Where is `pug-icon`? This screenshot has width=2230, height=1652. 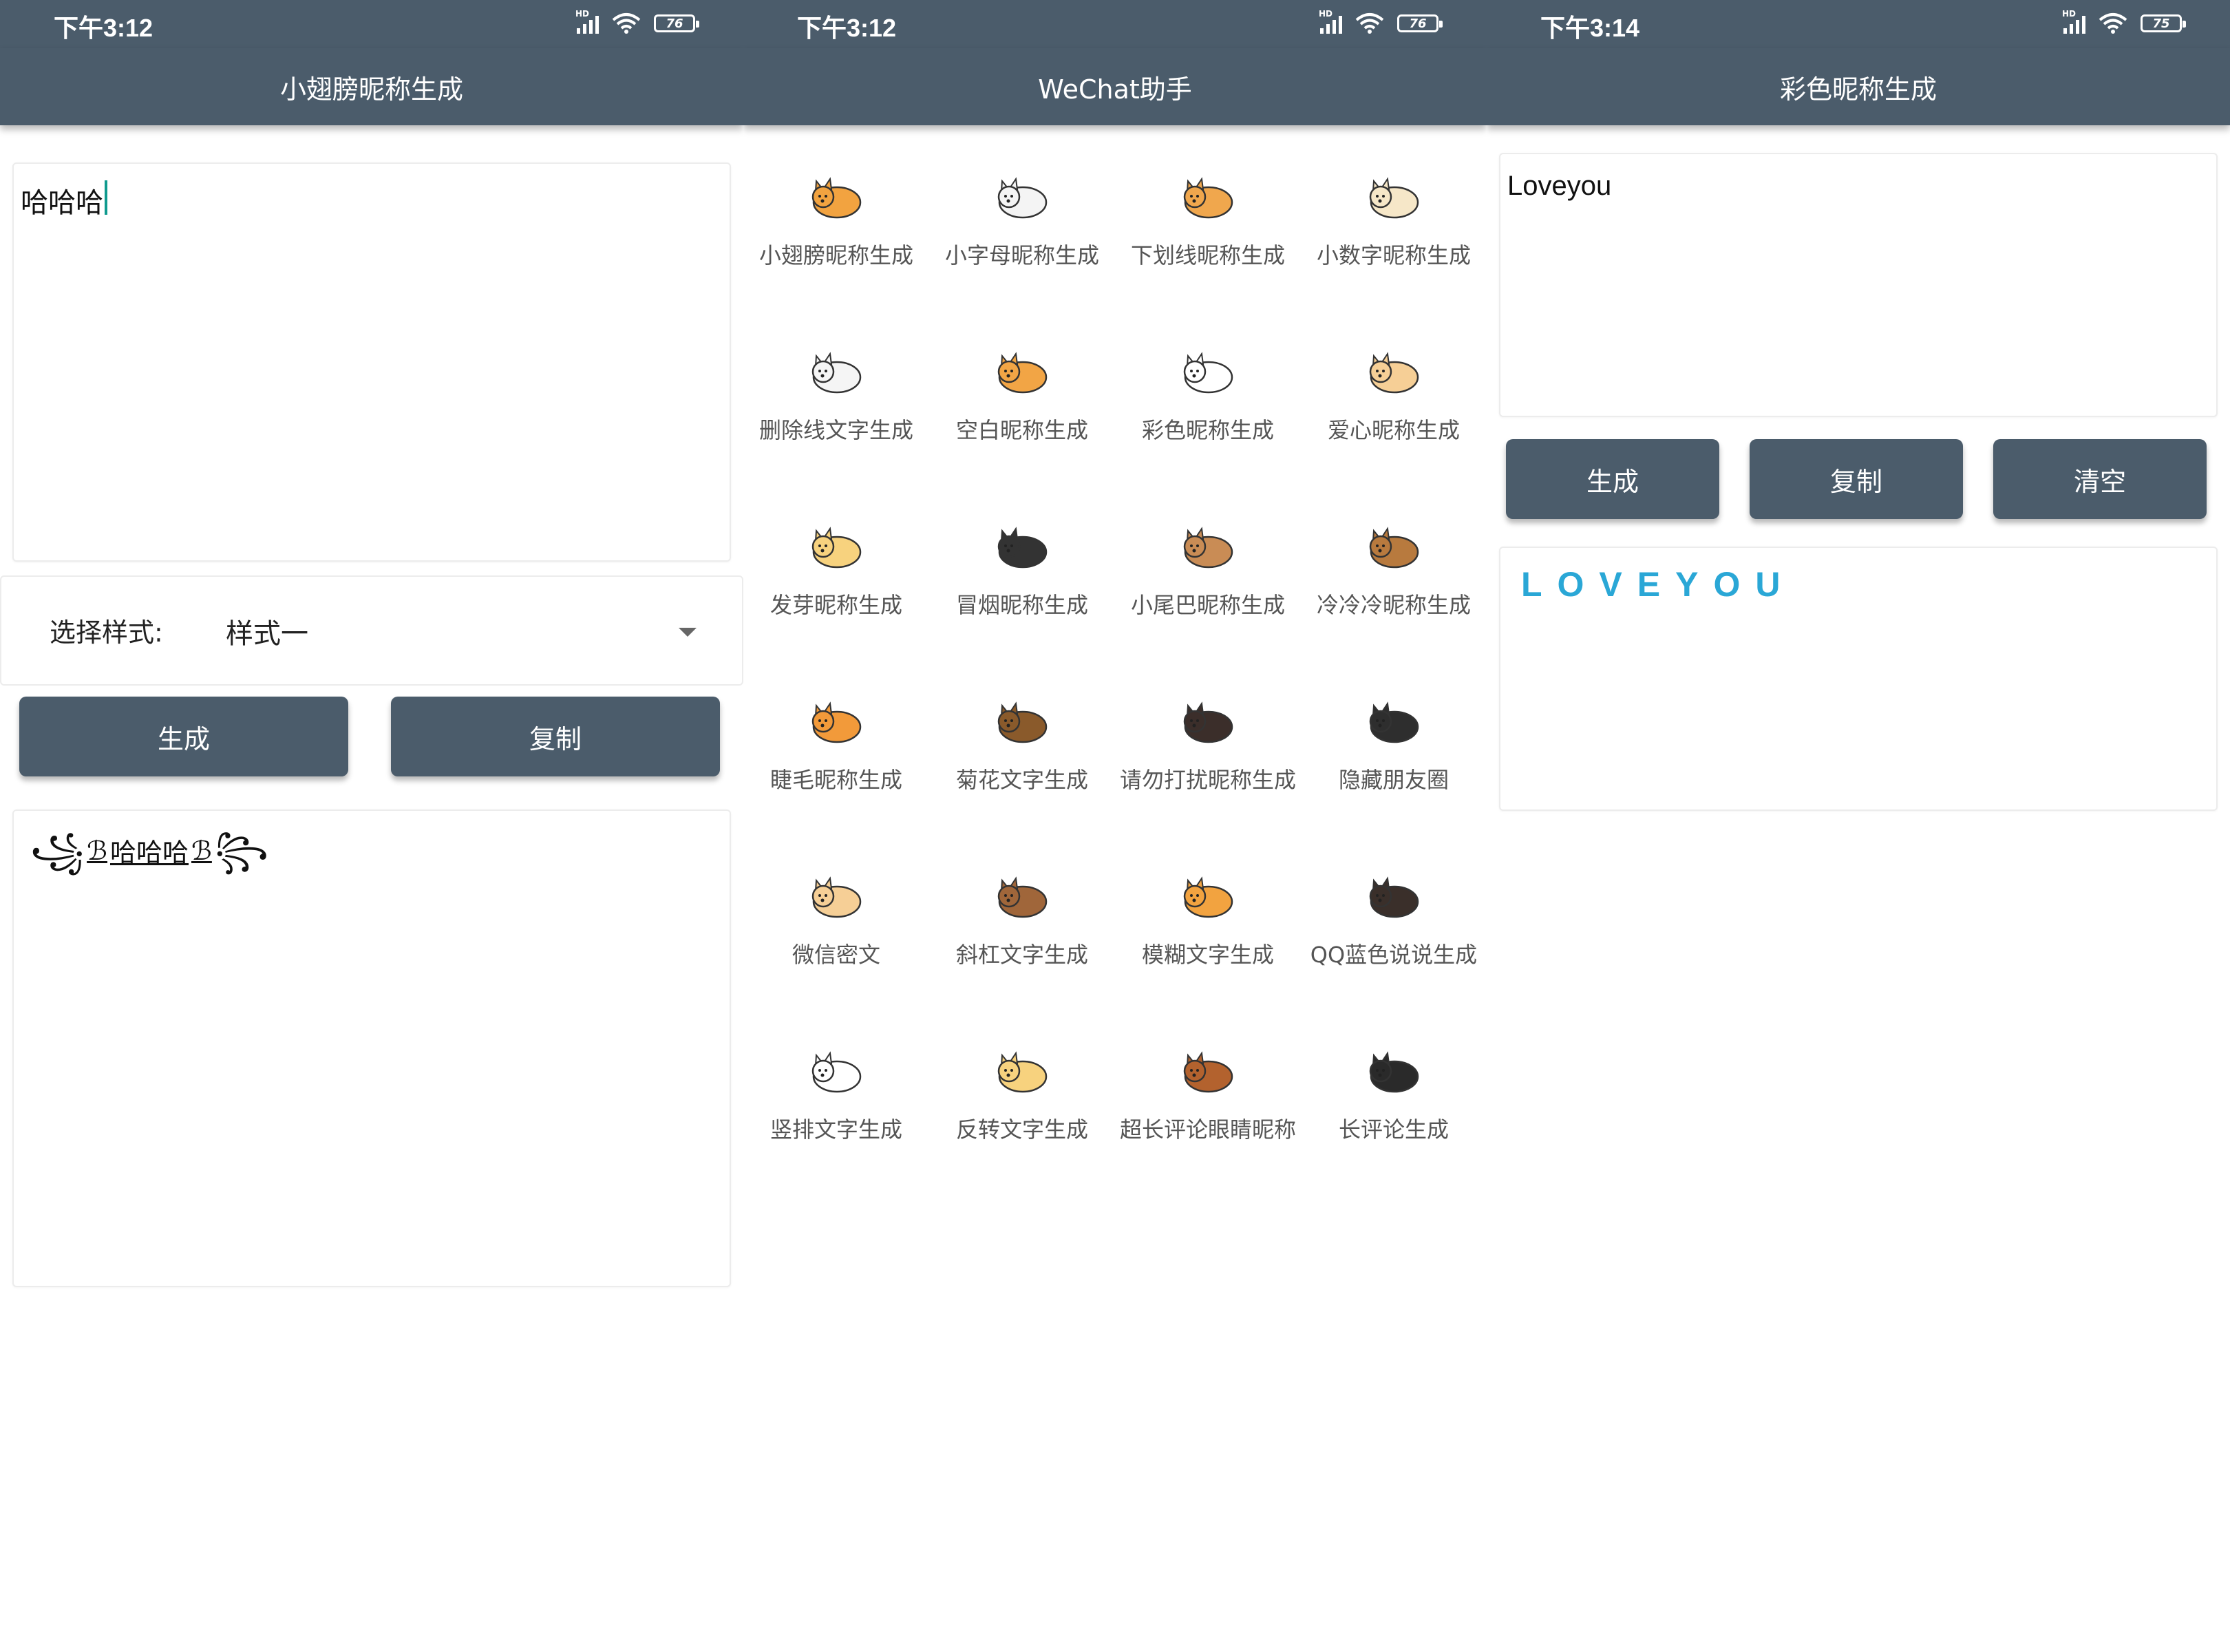
pug-icon is located at coordinates (1394, 373).